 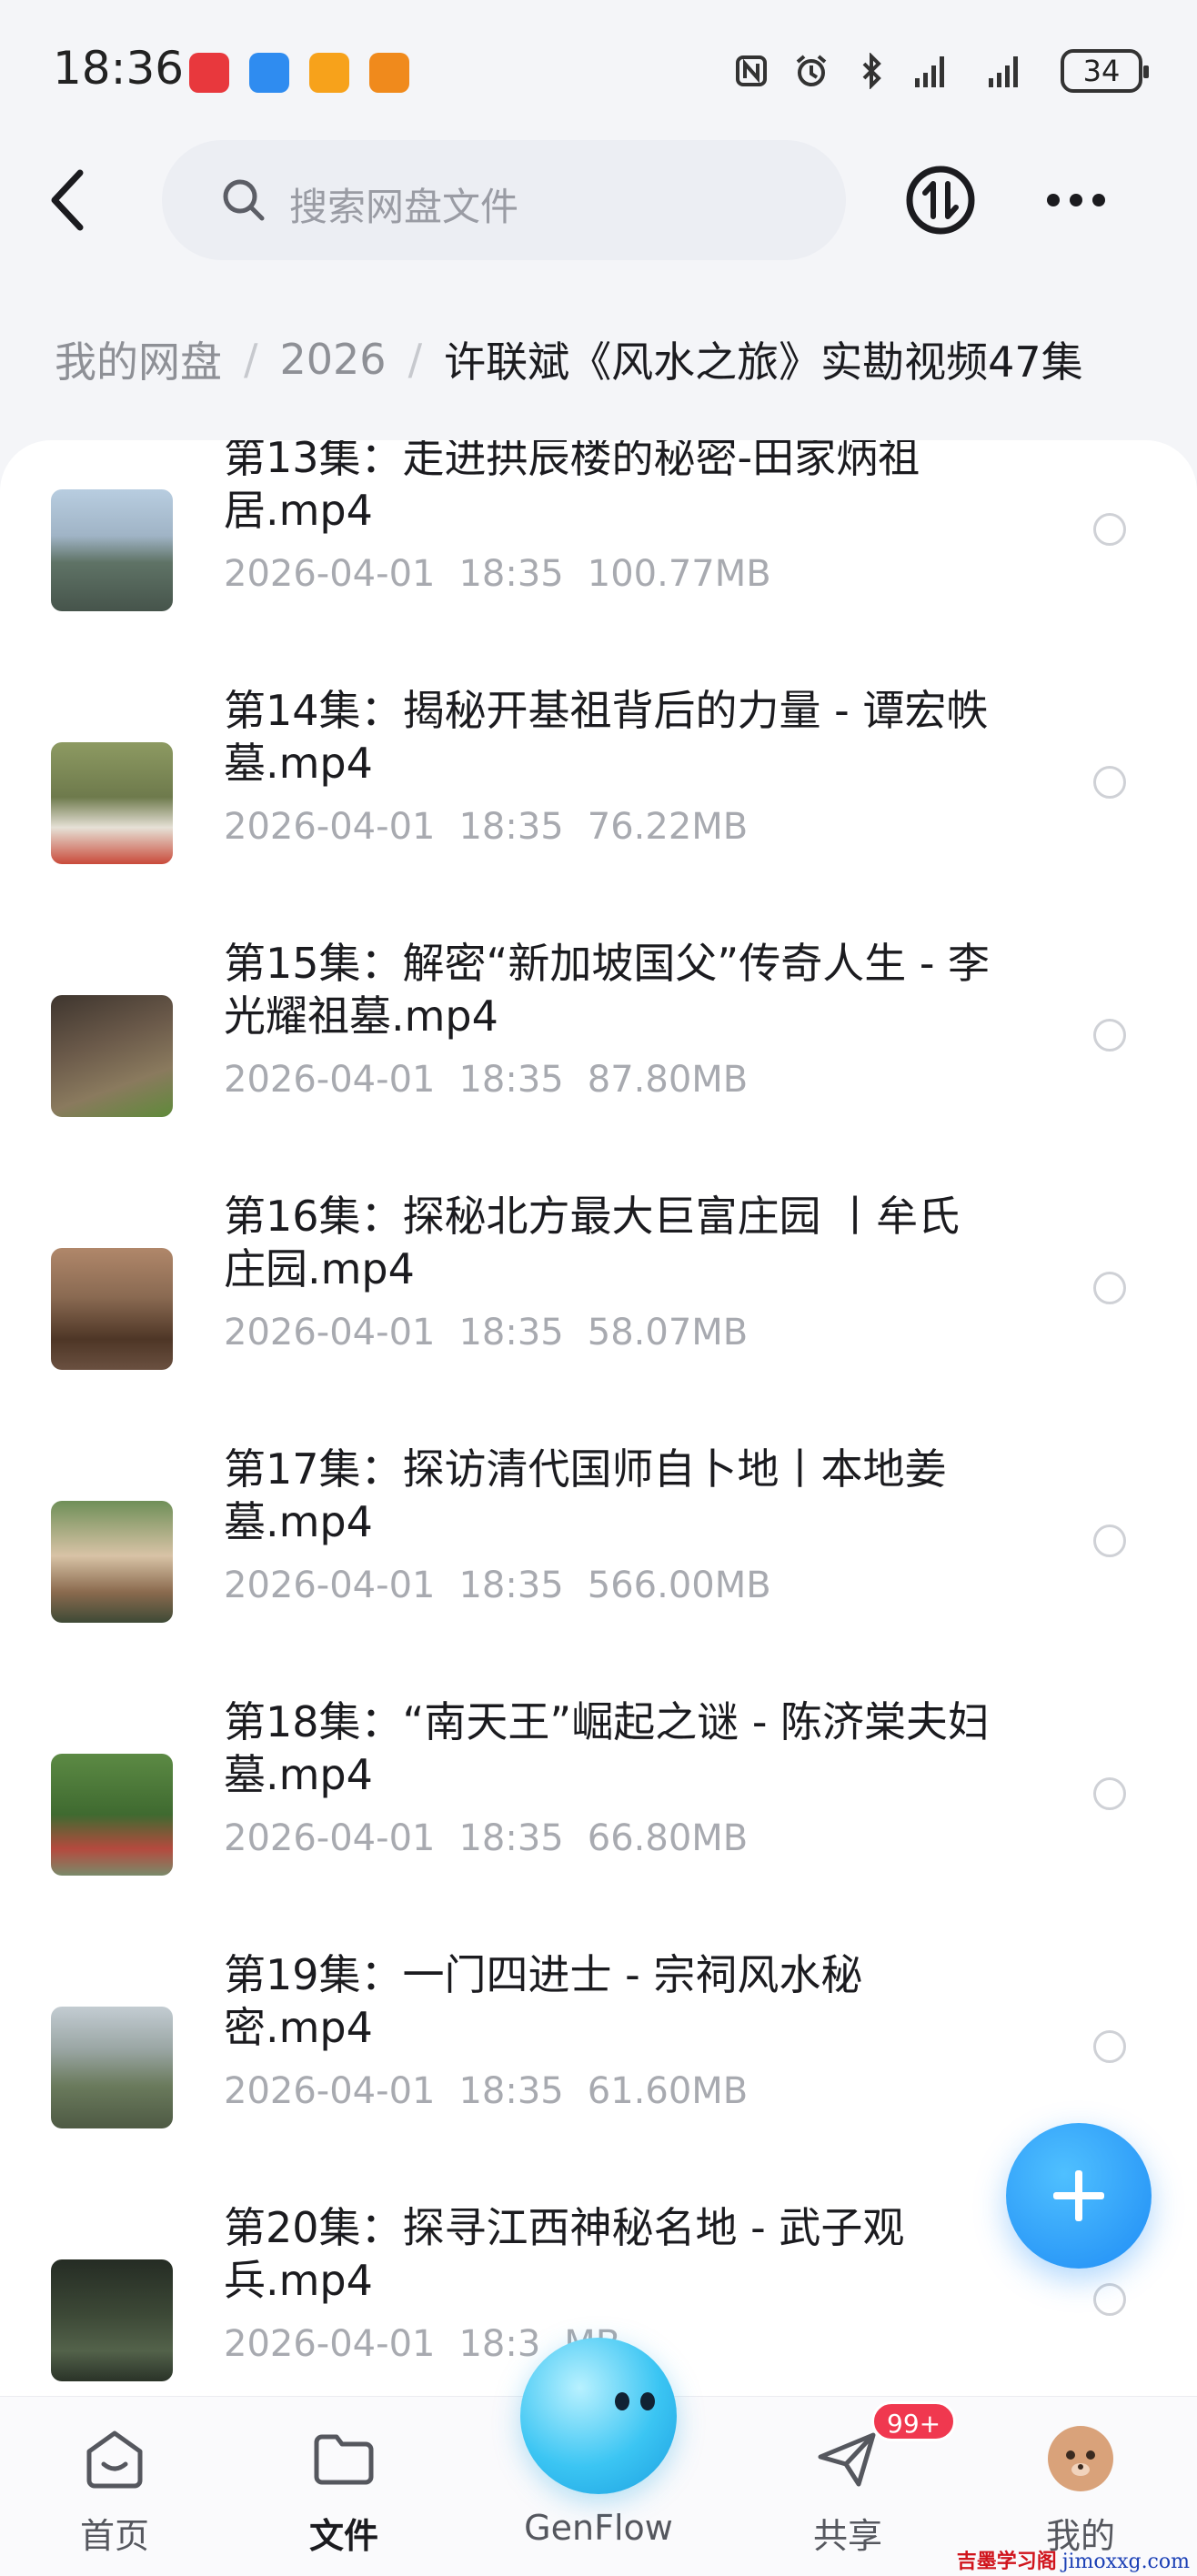 I want to click on file-meta: 2026-04-01 18:35 87.80MB, so click(x=497, y=1080).